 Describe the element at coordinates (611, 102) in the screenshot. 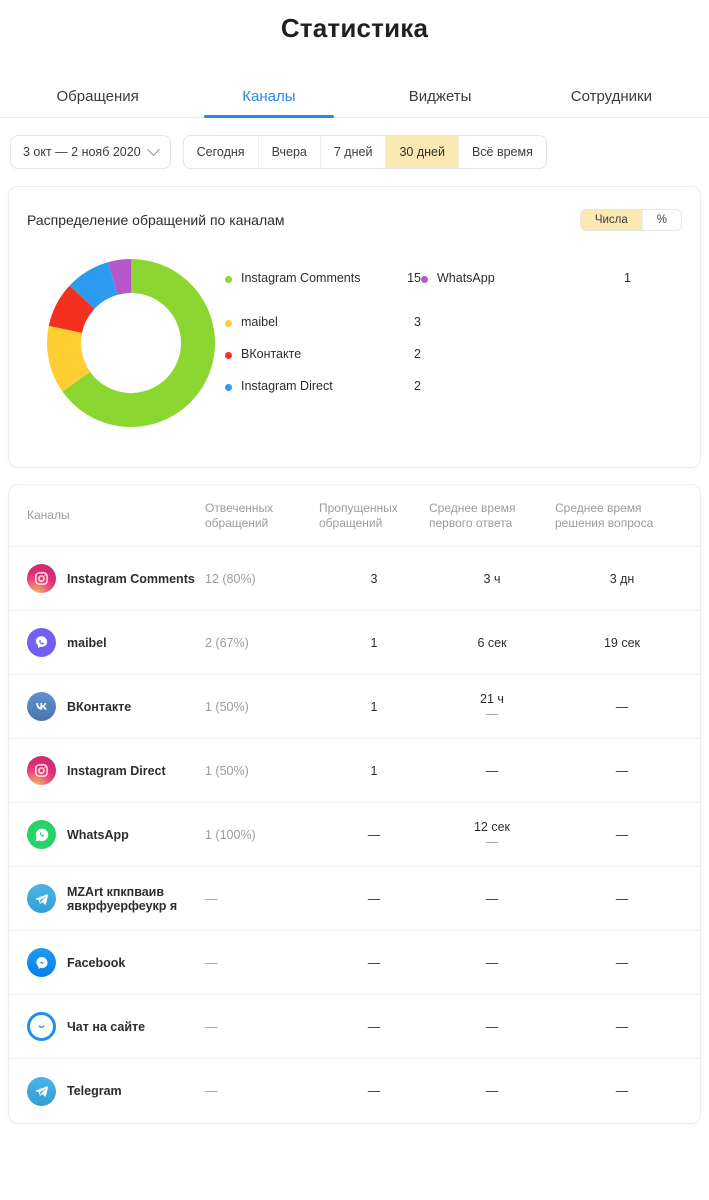

I see `tab-3: Сотрудники` at that location.